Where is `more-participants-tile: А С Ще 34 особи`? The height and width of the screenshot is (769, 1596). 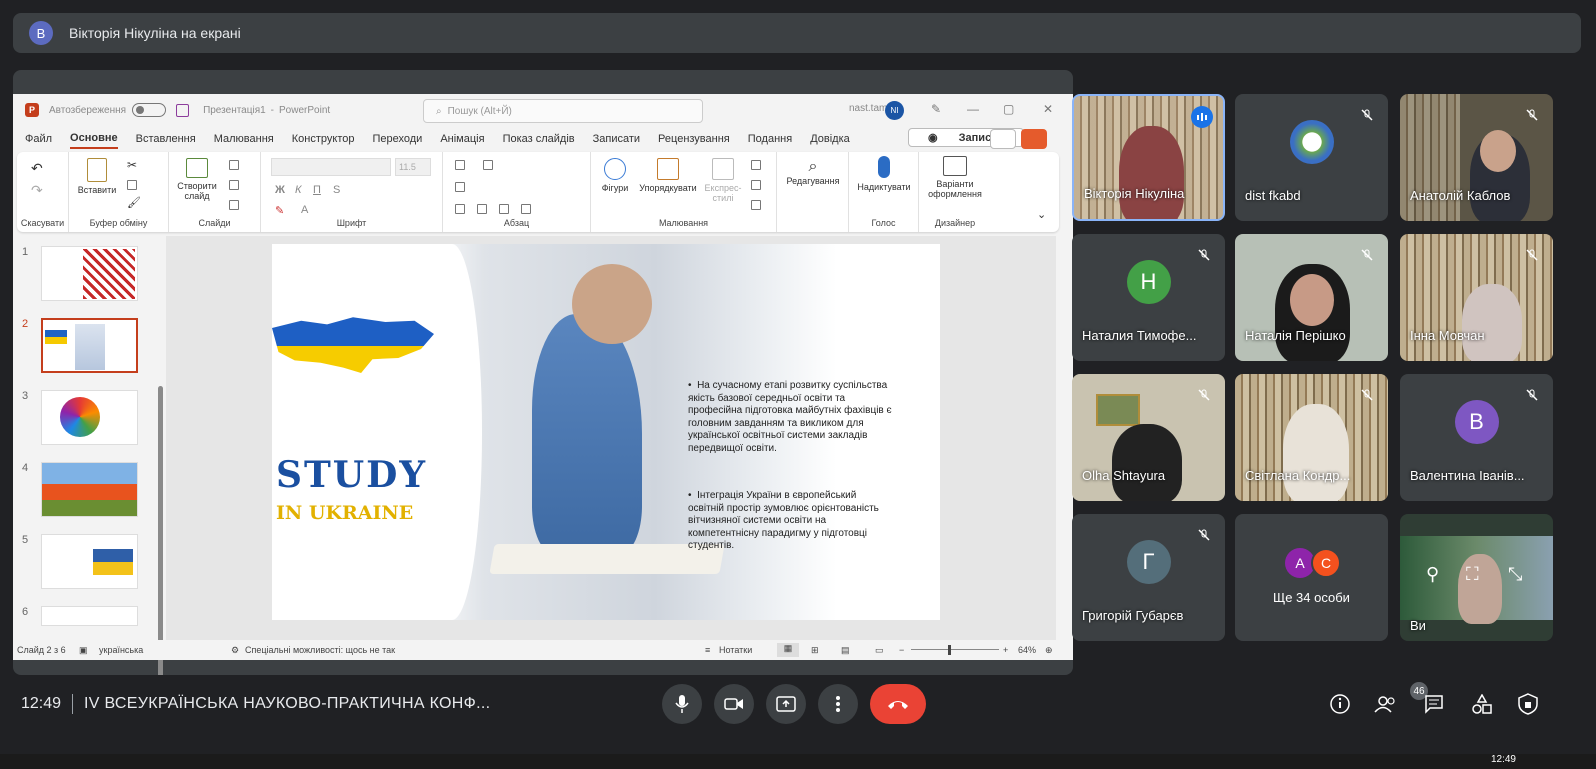
more-participants-tile: А С Ще 34 особи is located at coordinates (1311, 577).